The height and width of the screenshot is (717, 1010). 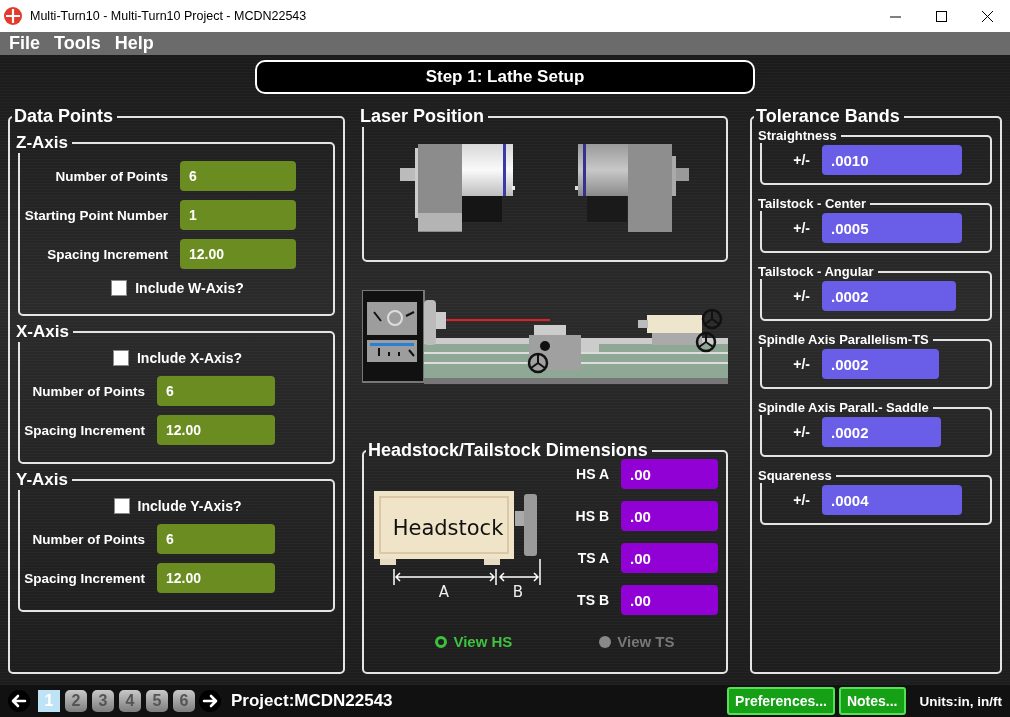 I want to click on field-label: TS B, so click(x=592, y=600).